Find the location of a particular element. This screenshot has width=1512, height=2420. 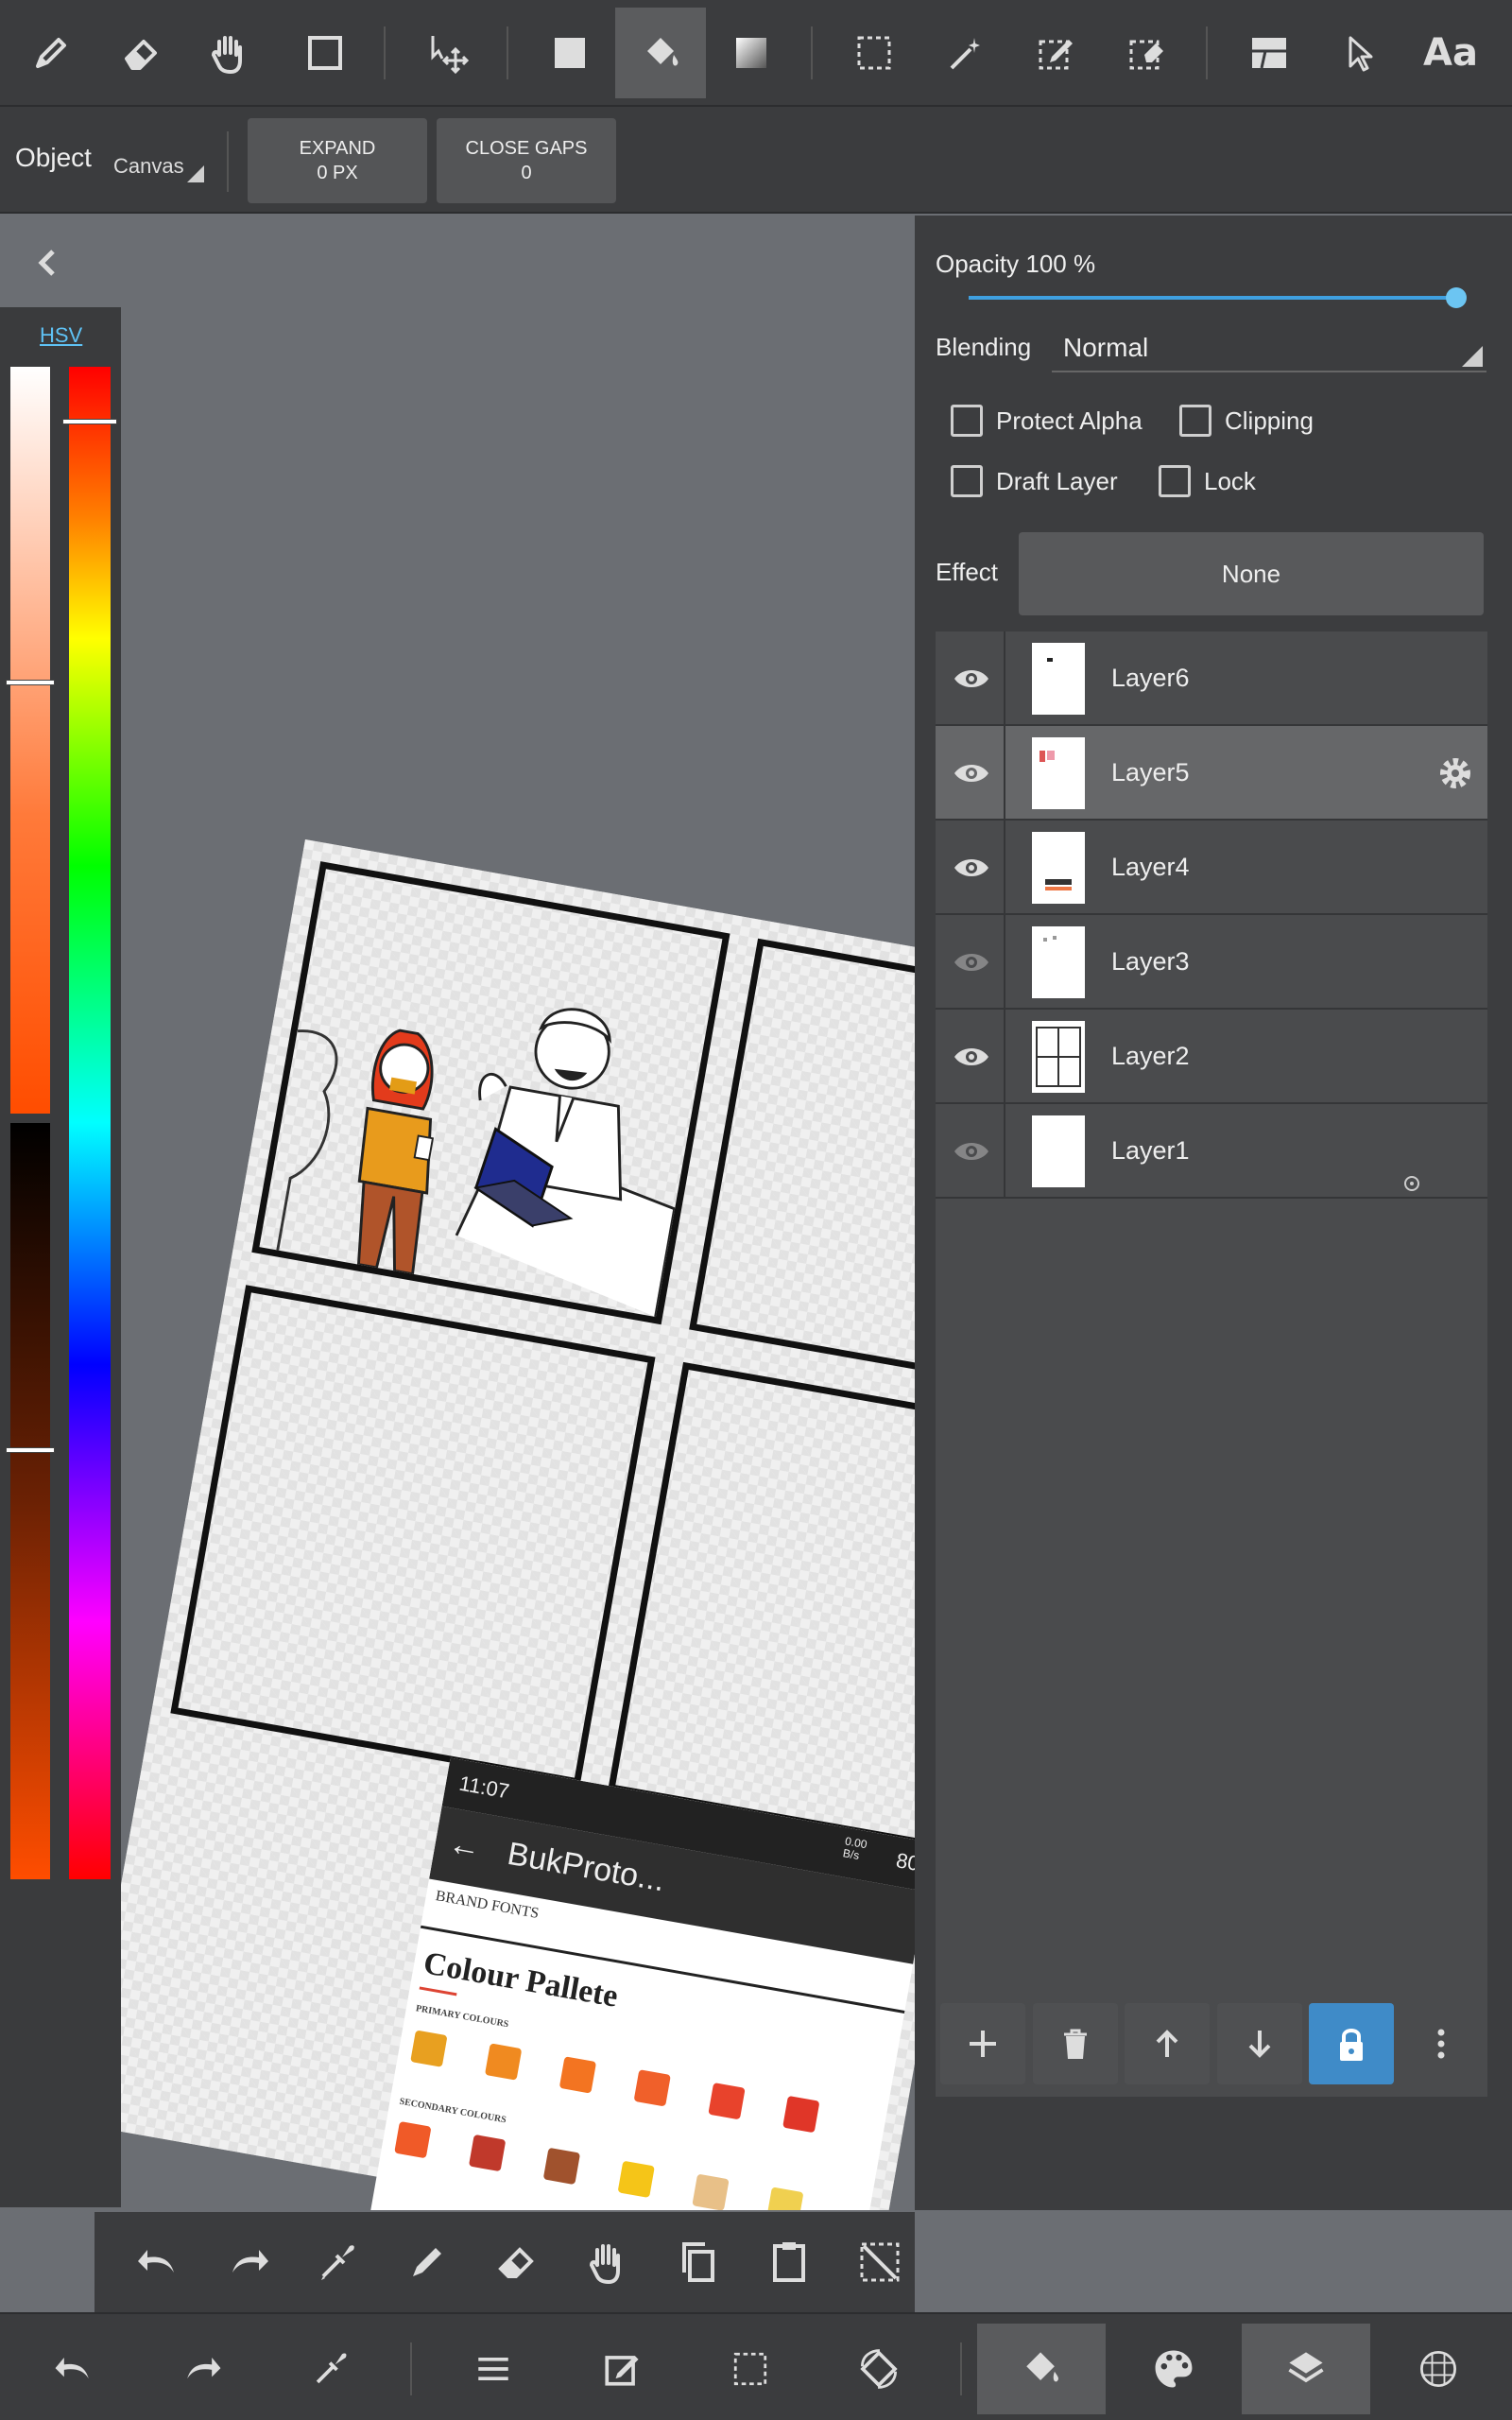

eraser-quick-button is located at coordinates (516, 2262).